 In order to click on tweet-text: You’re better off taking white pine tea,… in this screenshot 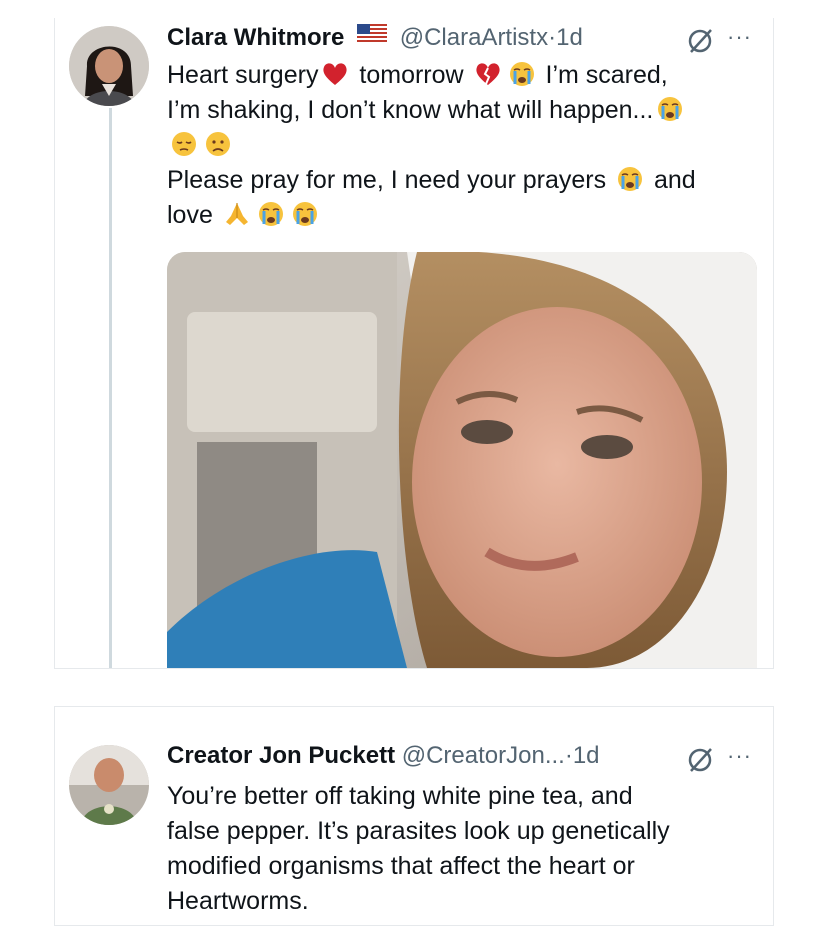, I will do `click(418, 849)`.